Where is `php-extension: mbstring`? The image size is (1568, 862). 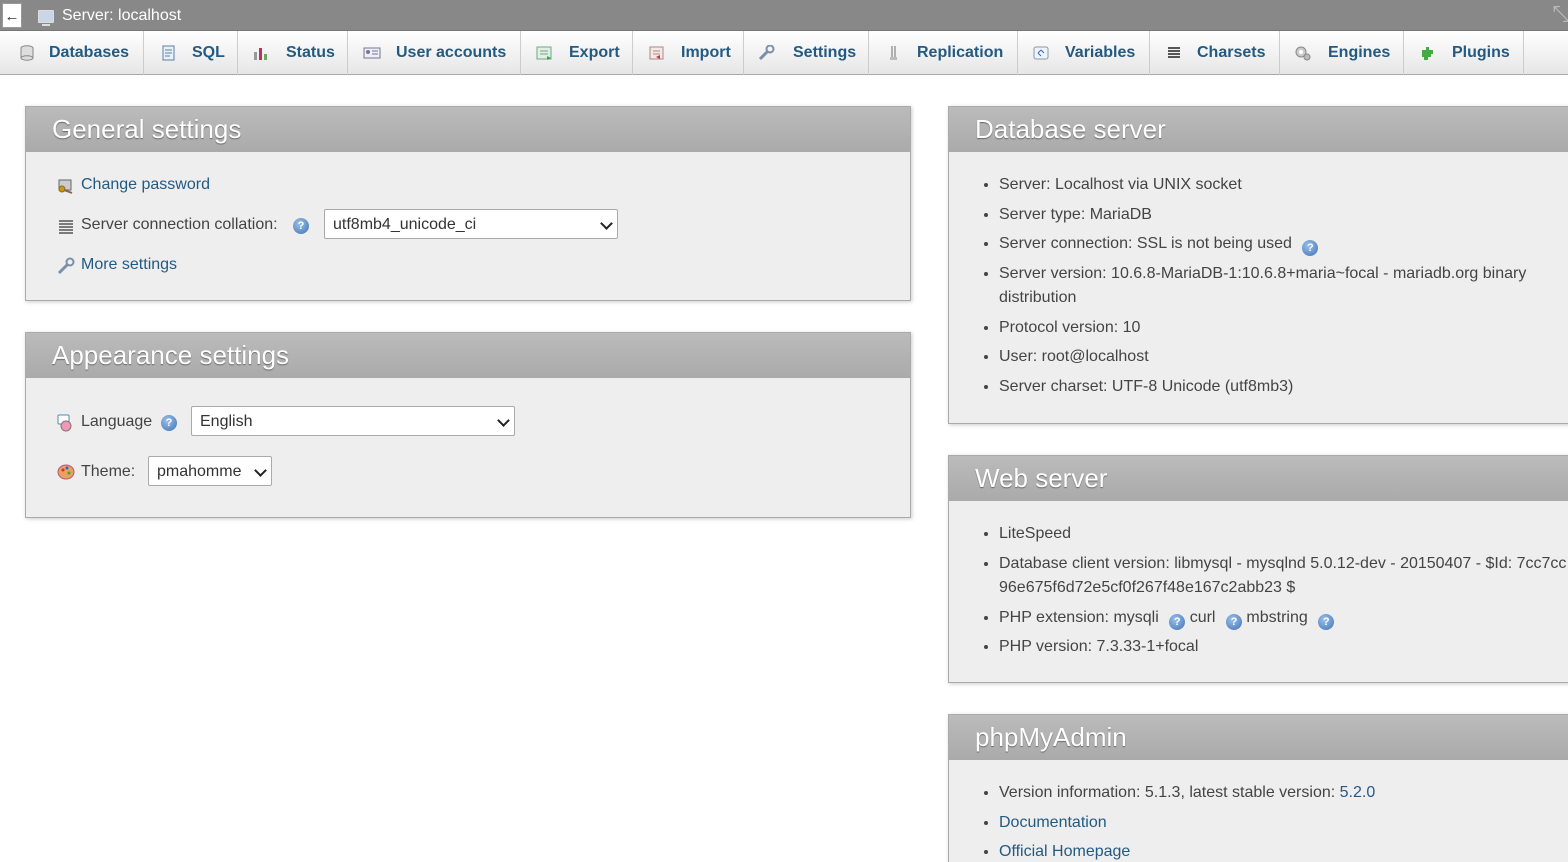 php-extension: mbstring is located at coordinates (1277, 617).